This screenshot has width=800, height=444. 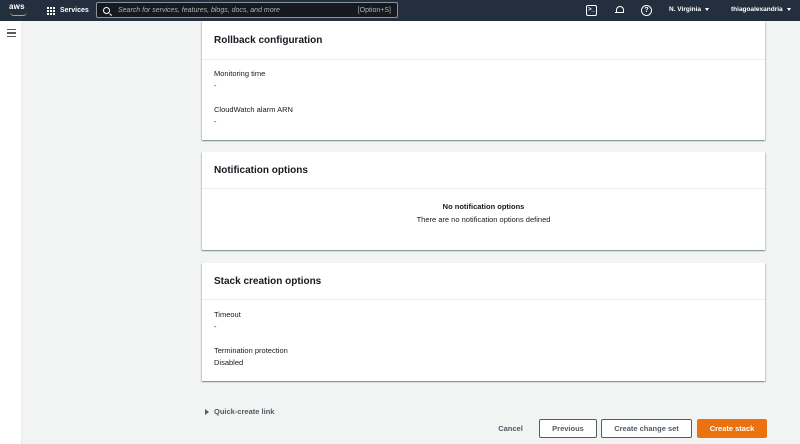 What do you see at coordinates (757, 9) in the screenshot?
I see `account-name: thiagoalexandria` at bounding box center [757, 9].